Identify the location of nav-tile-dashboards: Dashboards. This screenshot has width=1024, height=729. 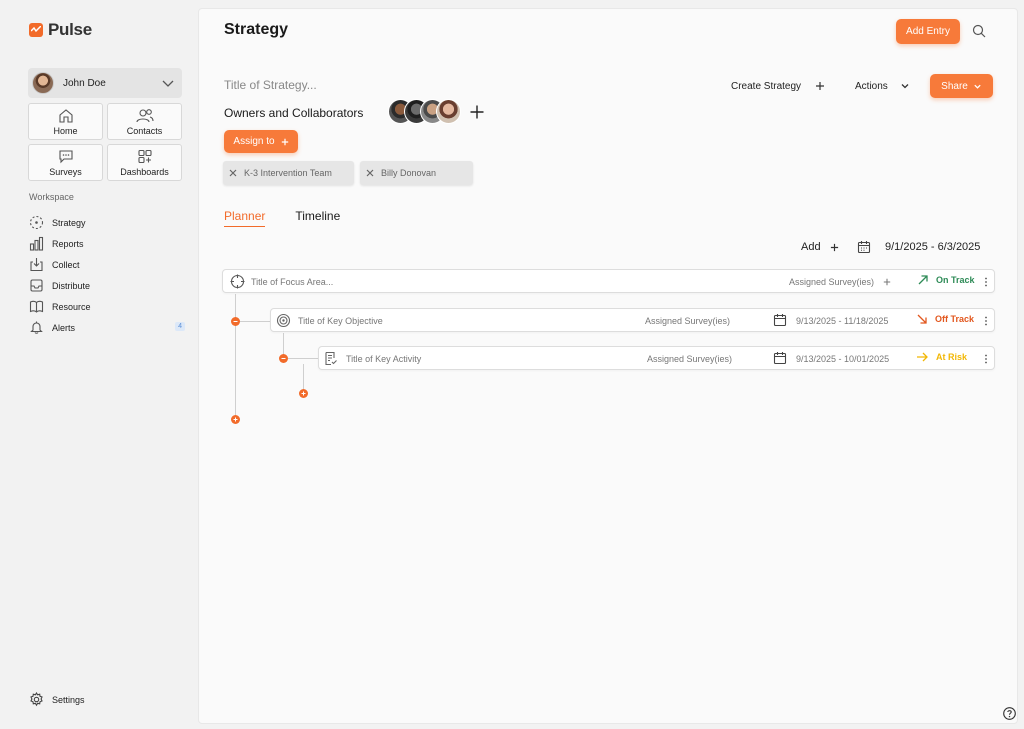
(144, 162).